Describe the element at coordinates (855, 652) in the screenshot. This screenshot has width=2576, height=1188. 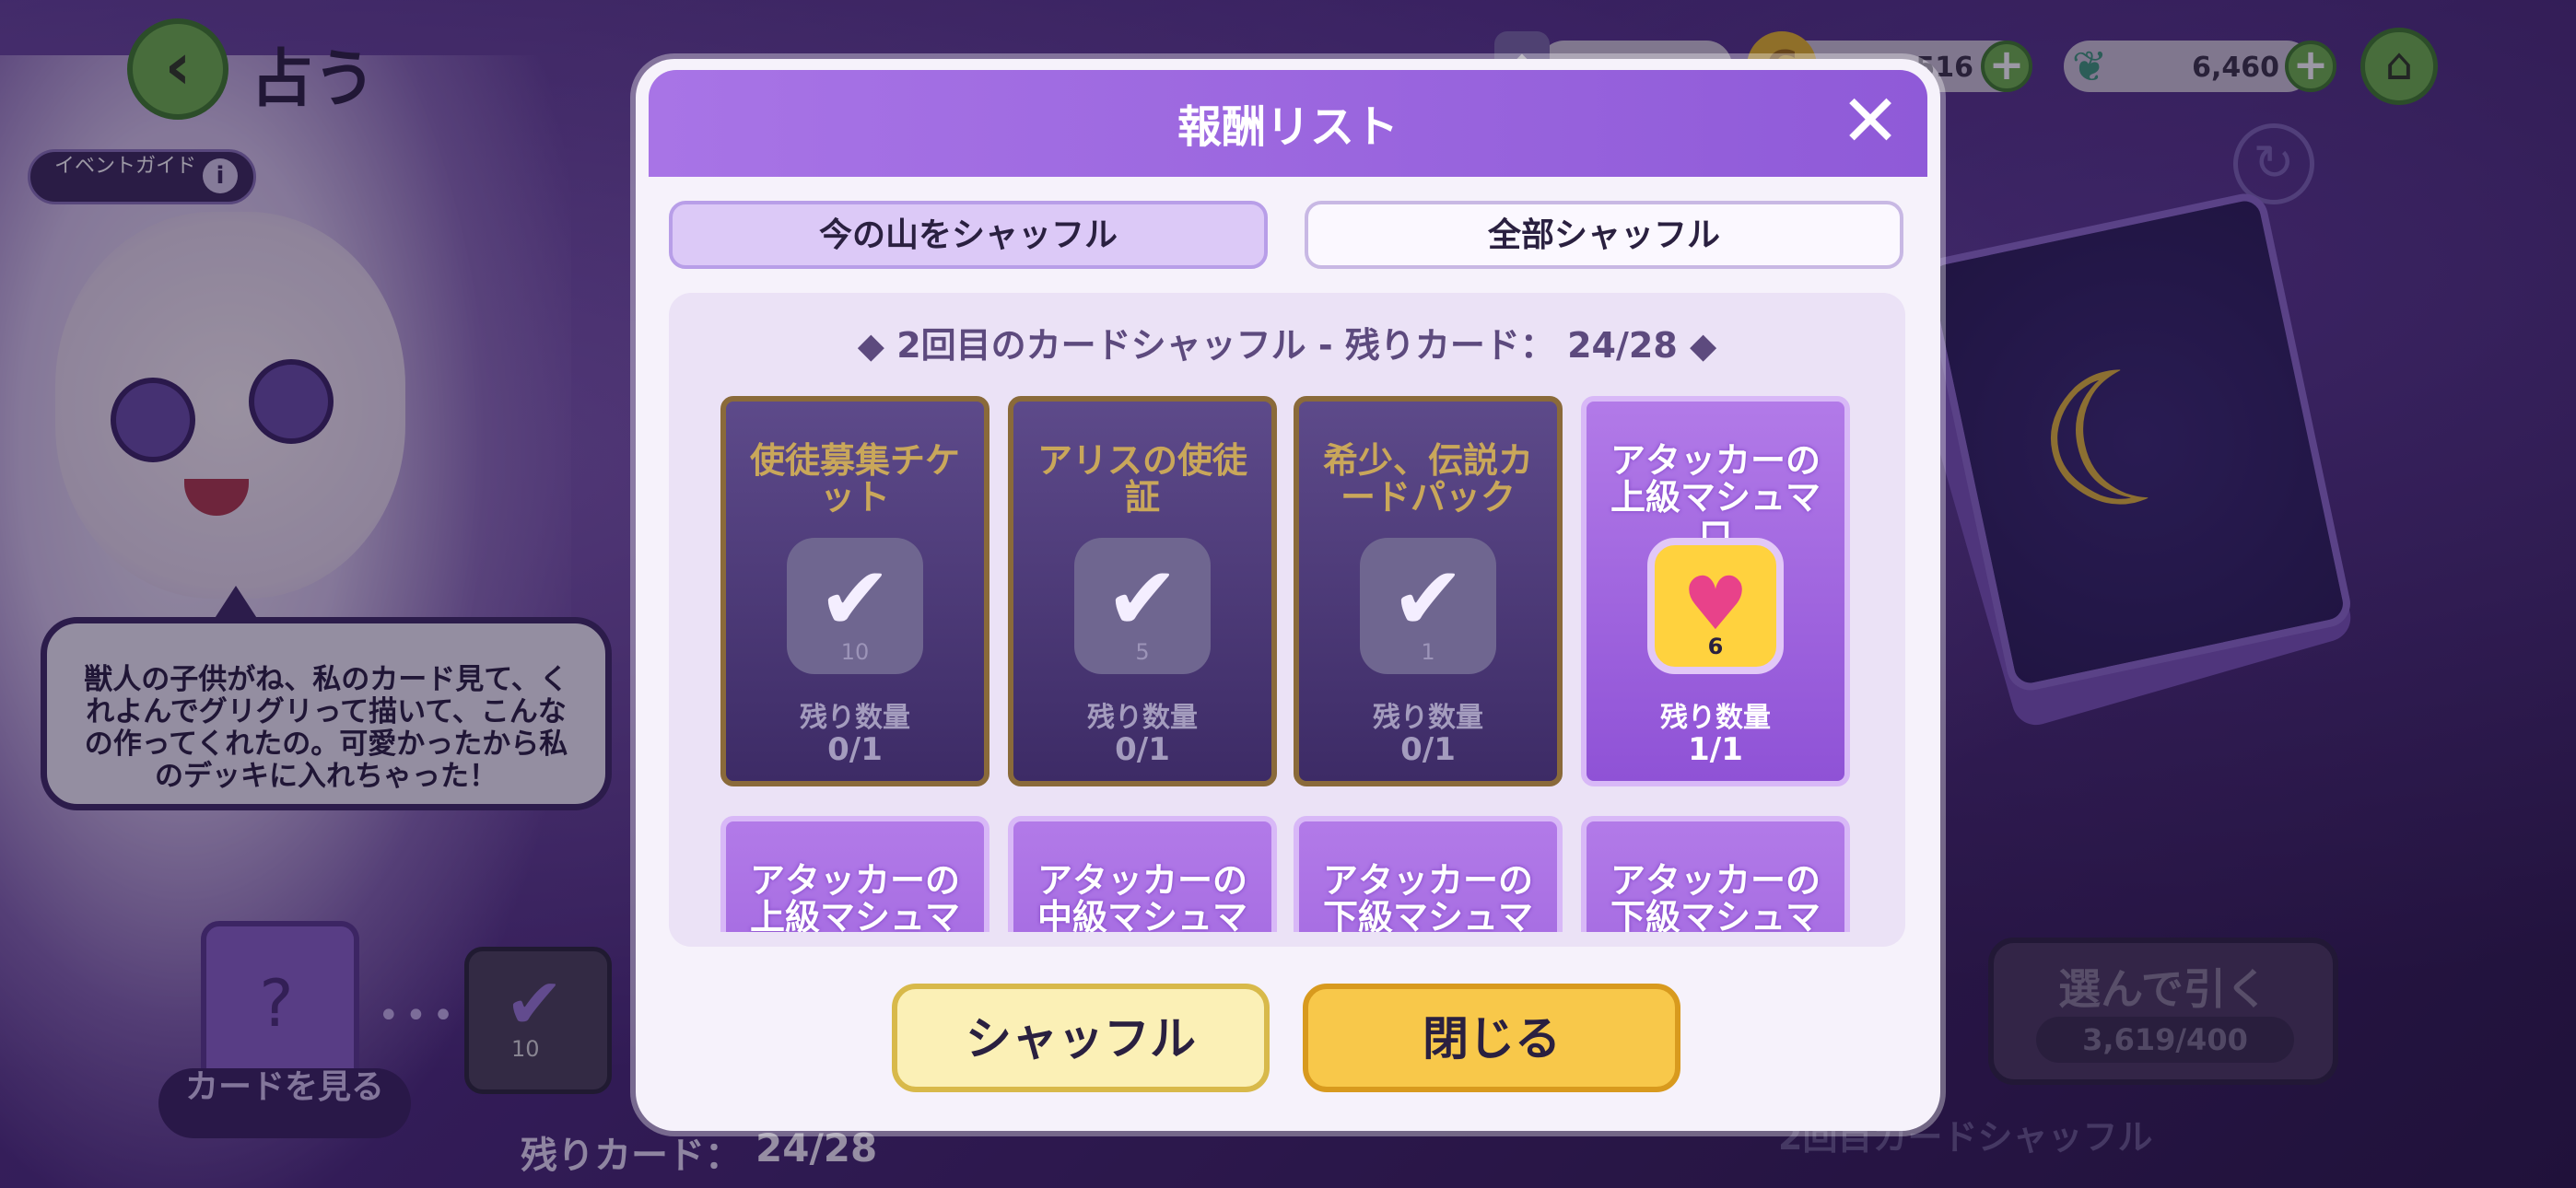
I see `reward-quantity: 10` at that location.